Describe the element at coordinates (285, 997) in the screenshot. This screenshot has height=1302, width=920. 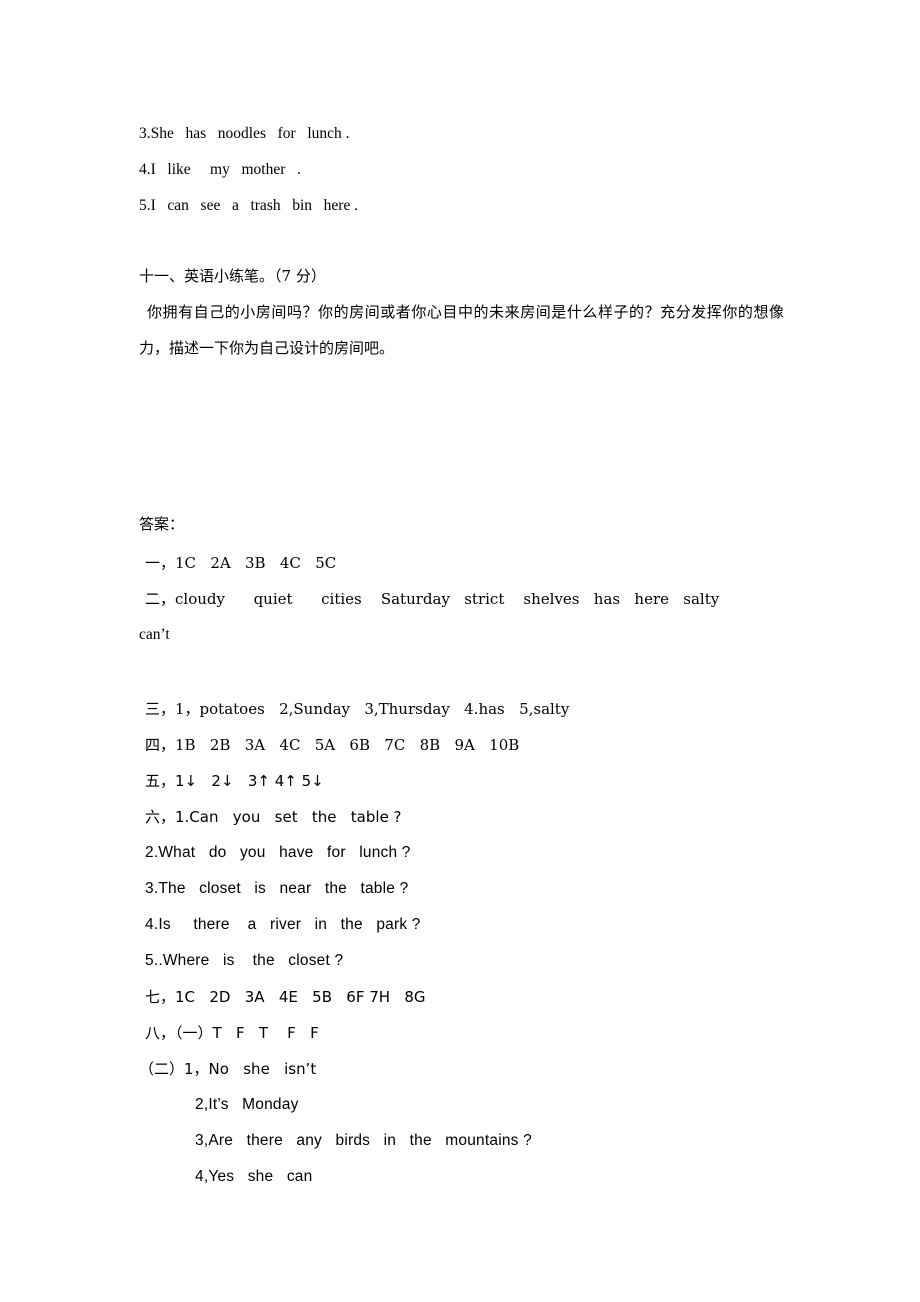
I see `answer-line-7: 七，1C 2D 3A 4E 5B 6F 7H 8G` at that location.